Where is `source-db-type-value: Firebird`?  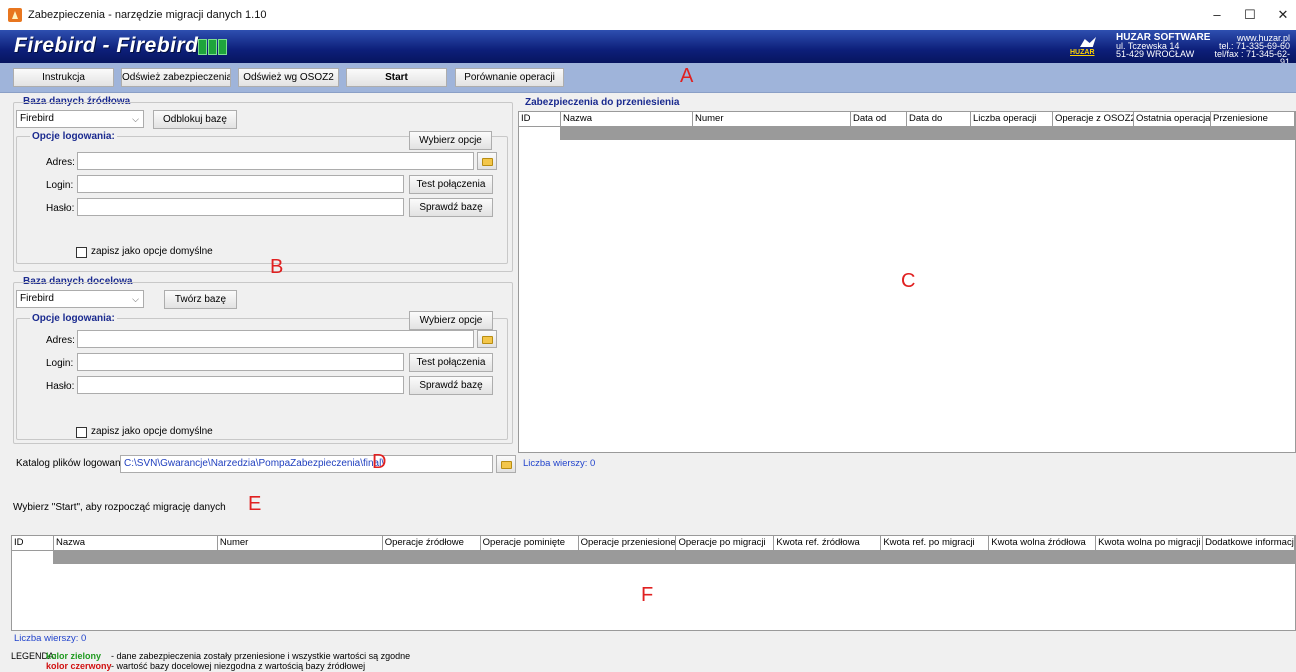
source-db-type-value: Firebird is located at coordinates (37, 118).